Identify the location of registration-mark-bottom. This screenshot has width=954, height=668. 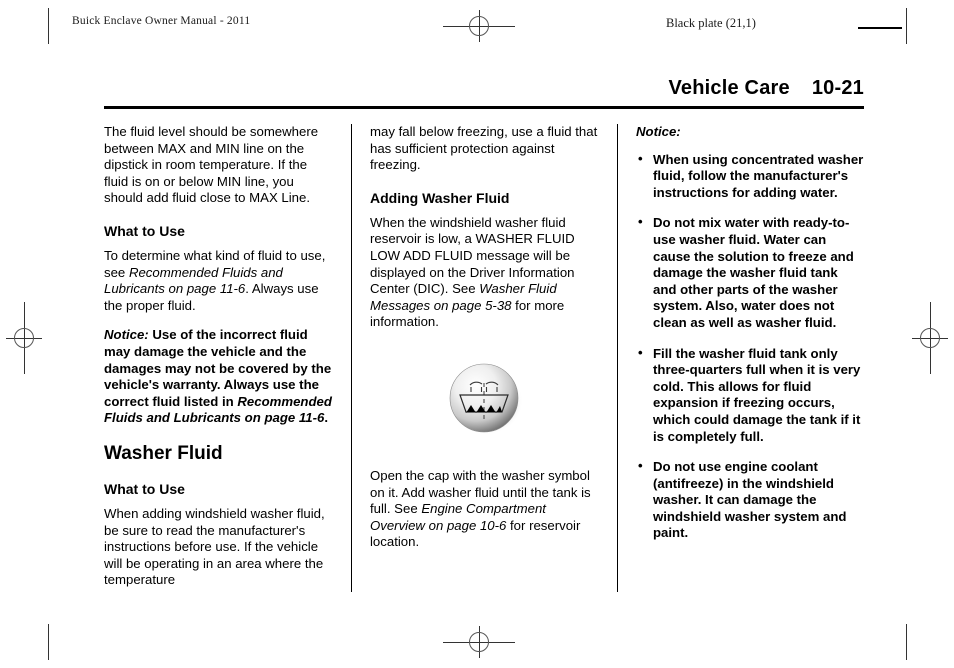
(479, 642).